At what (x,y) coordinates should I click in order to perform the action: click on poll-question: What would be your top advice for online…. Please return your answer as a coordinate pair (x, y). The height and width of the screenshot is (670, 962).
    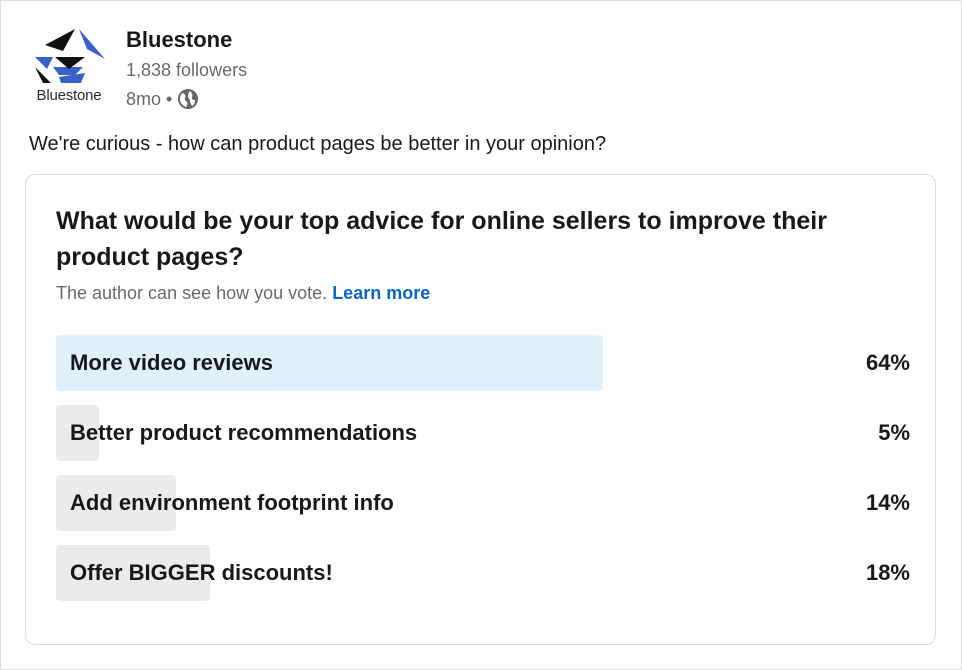
    Looking at the image, I should click on (441, 239).